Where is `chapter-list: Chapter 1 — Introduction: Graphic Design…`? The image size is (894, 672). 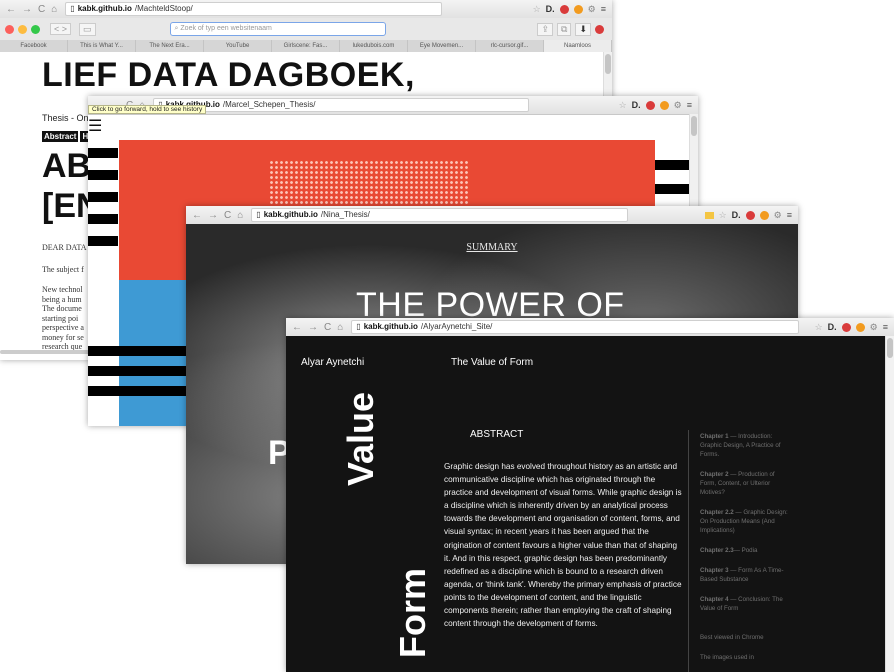
chapter-list: Chapter 1 — Introduction: Graphic Design… is located at coordinates (745, 528).